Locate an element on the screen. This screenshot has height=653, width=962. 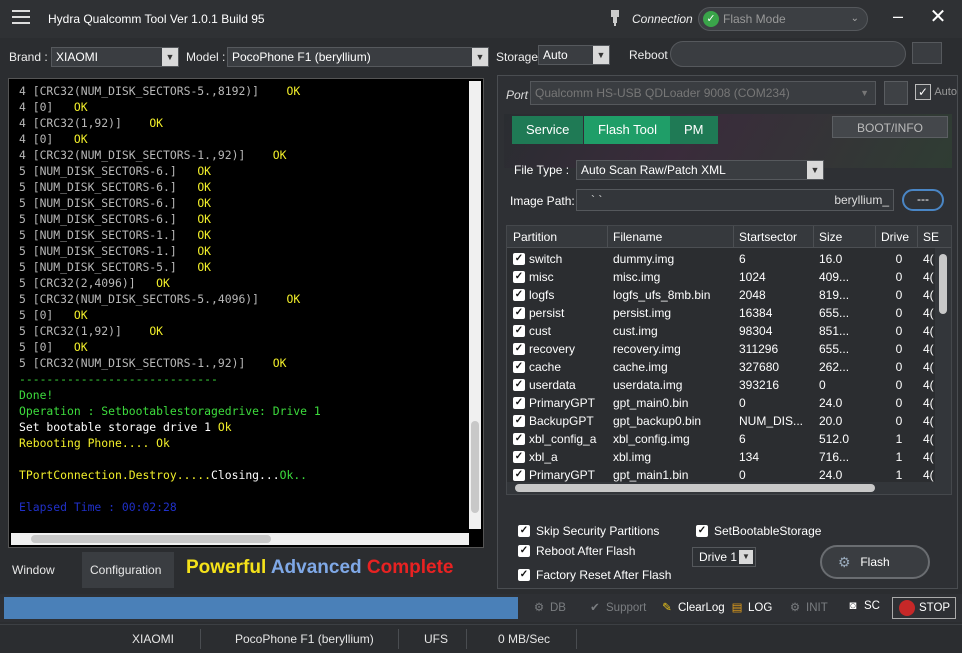
stop-button: STOP is located at coordinates (924, 608).